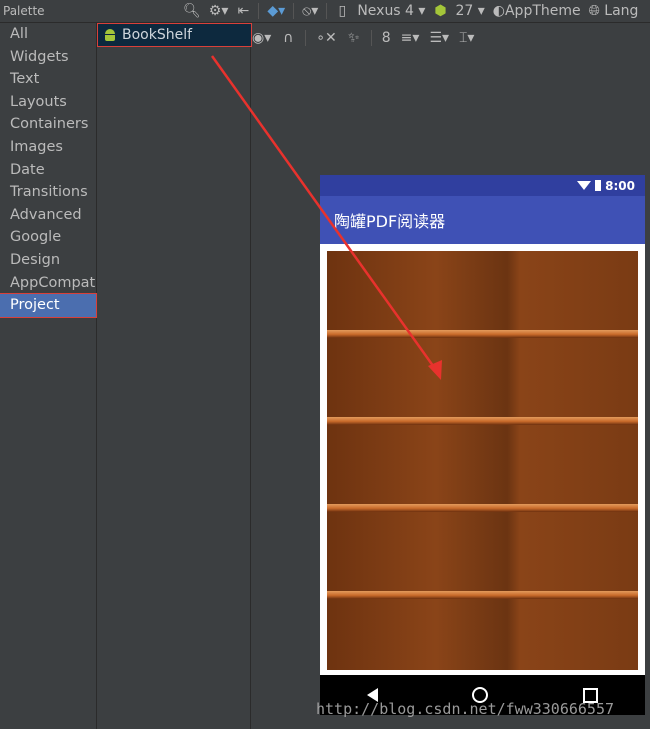  Describe the element at coordinates (192, 11) in the screenshot. I see `search-icon: 🔍︎` at that location.